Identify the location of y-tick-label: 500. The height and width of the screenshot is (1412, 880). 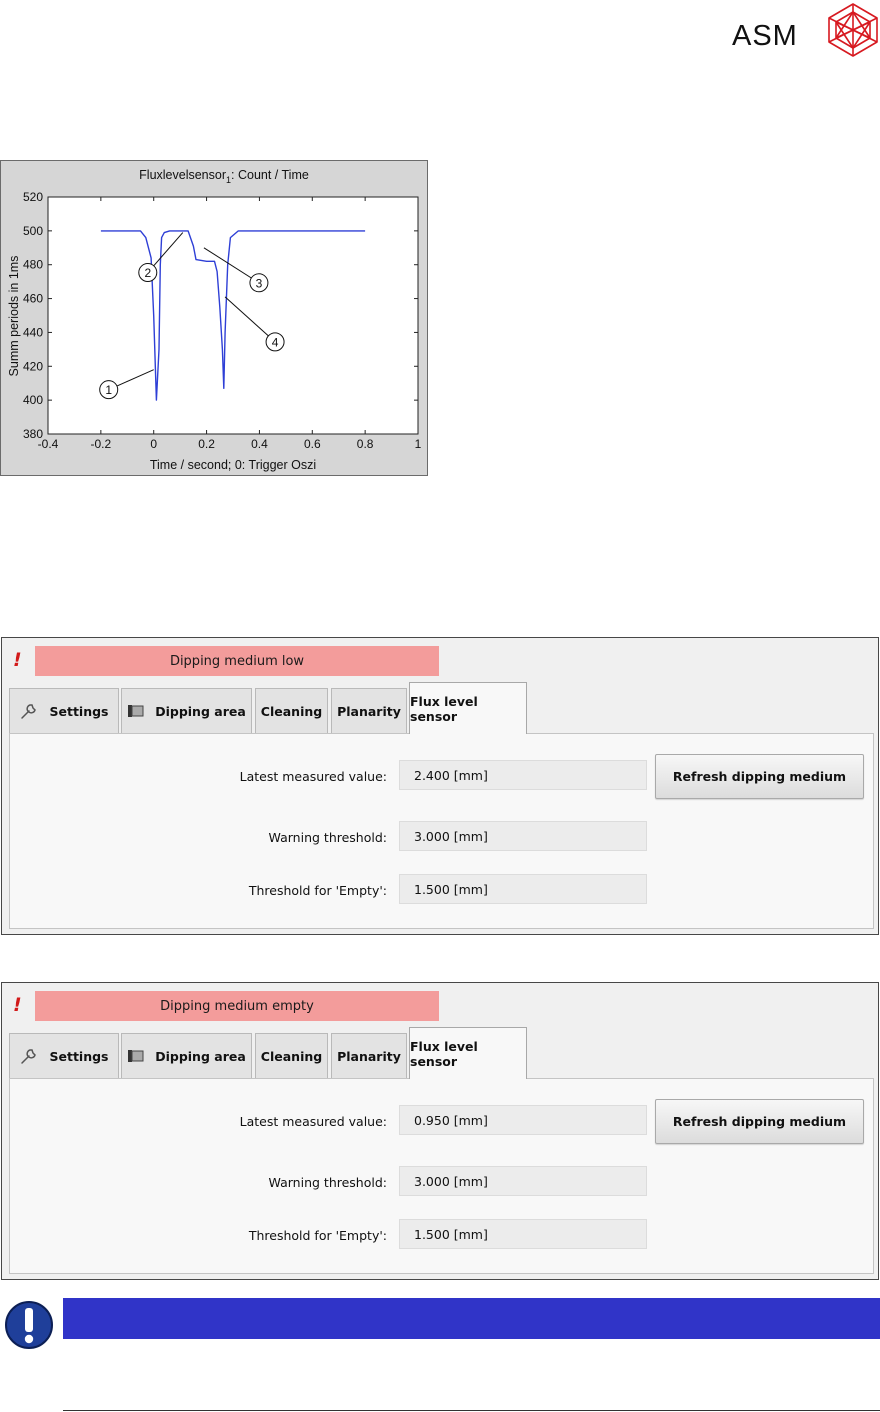
(33, 231).